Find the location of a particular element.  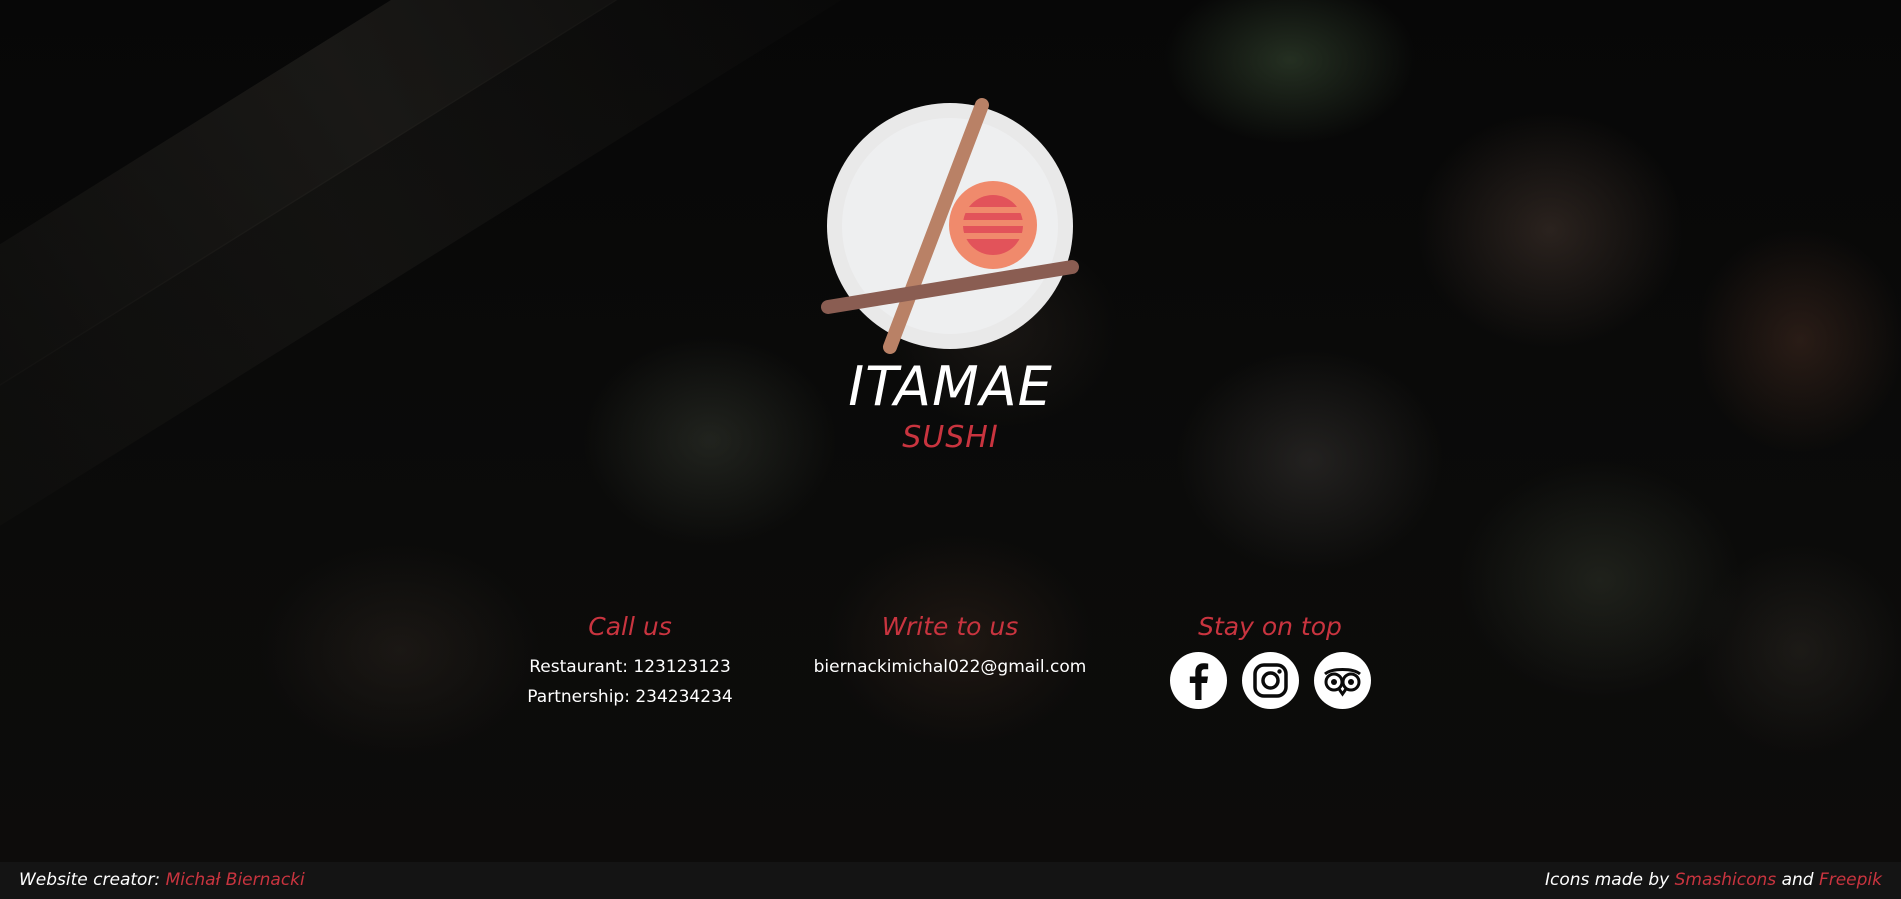

creator-label: Website creator: is located at coordinates (90, 880).